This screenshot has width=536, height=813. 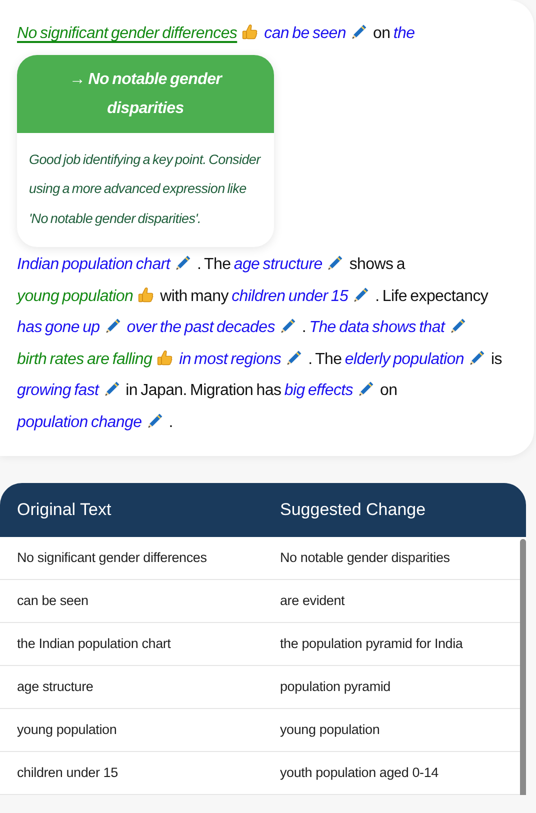 I want to click on table-cell-text: the Indian population chart, so click(x=94, y=643).